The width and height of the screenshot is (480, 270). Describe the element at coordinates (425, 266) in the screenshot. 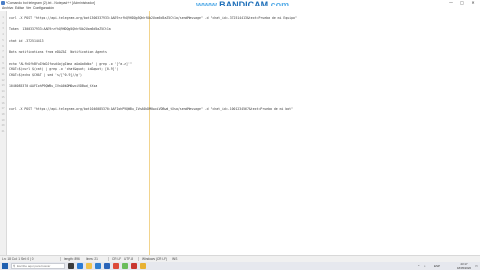

I see `speaker-icon: ♪` at that location.